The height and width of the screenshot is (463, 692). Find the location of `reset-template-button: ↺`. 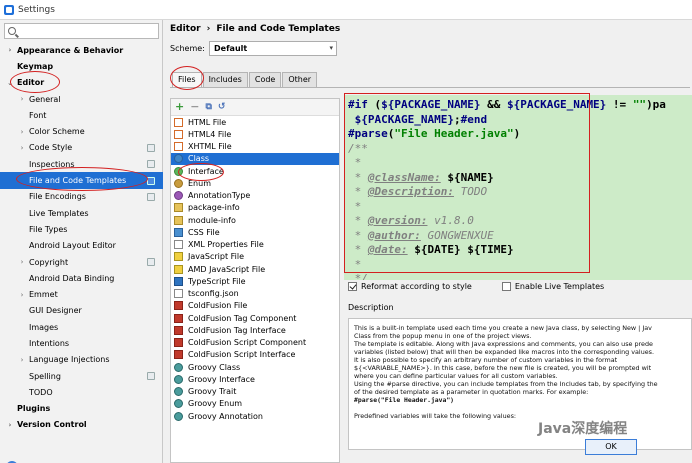

reset-template-button: ↺ is located at coordinates (222, 107).